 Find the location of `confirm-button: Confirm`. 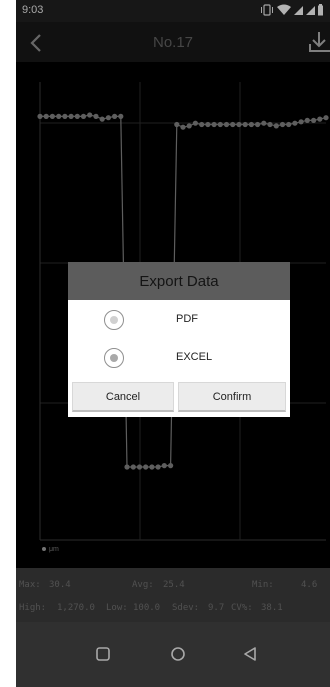

confirm-button: Confirm is located at coordinates (232, 397).